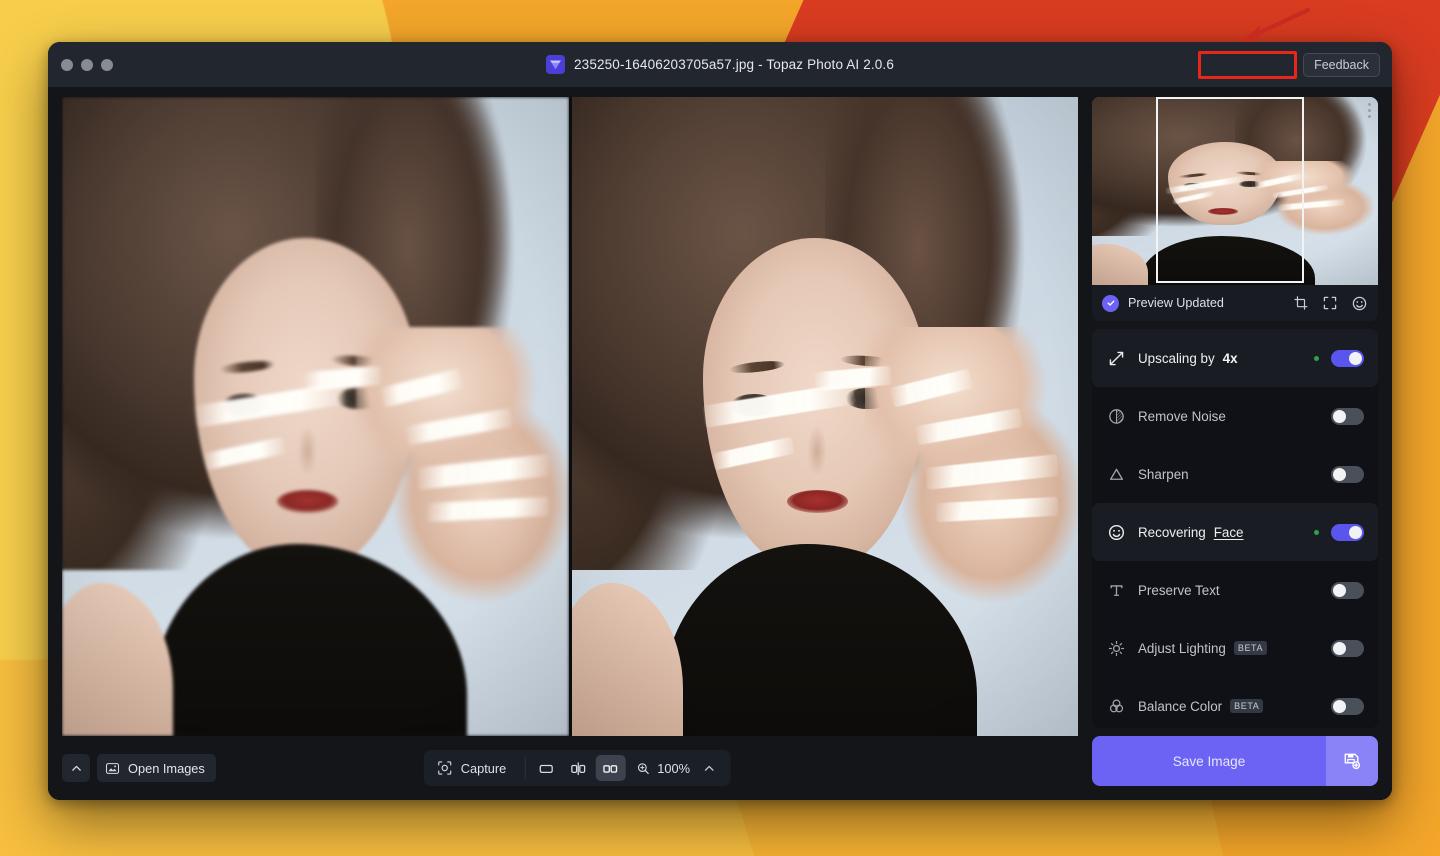 The width and height of the screenshot is (1440, 856). I want to click on setting-row-preserve-text: Preserve Text, so click(1235, 590).